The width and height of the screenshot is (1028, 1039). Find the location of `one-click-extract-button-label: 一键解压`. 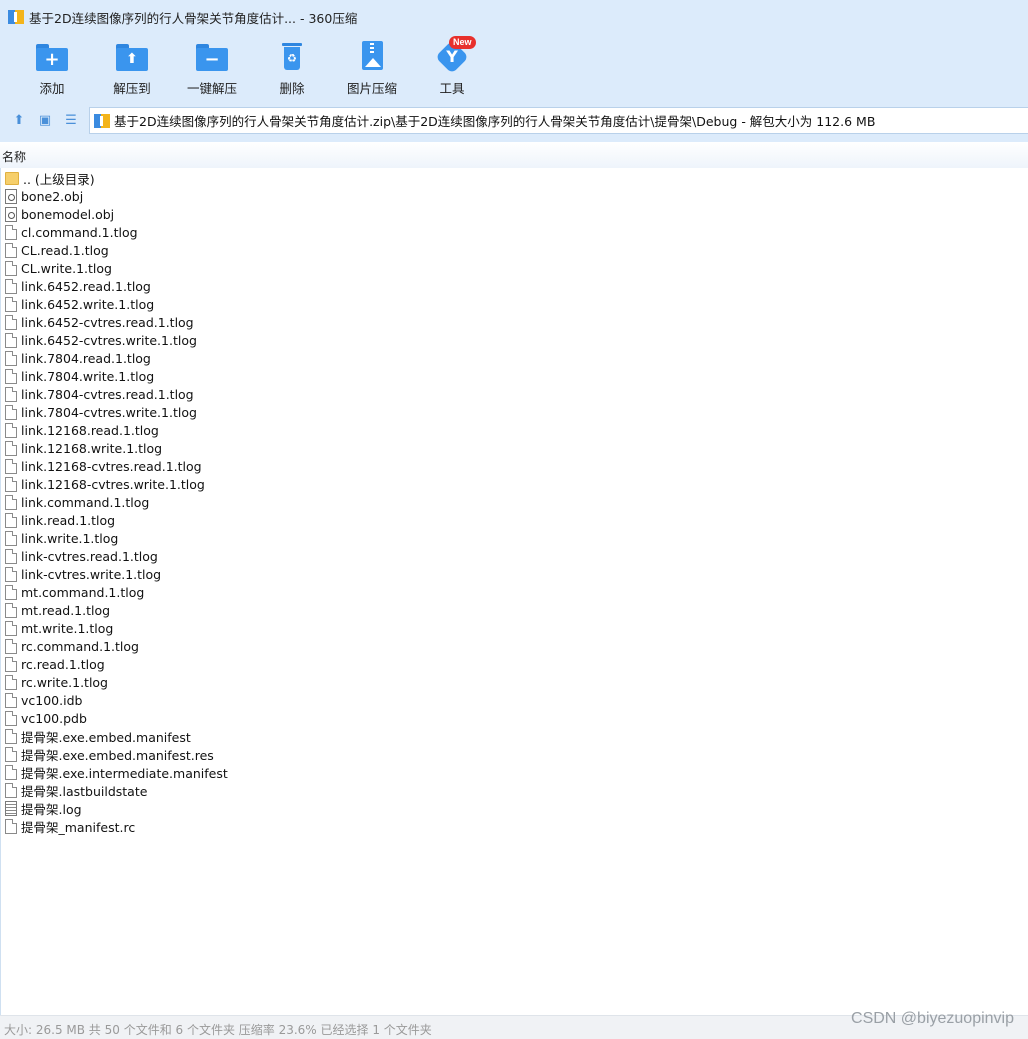

one-click-extract-button-label: 一键解压 is located at coordinates (211, 88).